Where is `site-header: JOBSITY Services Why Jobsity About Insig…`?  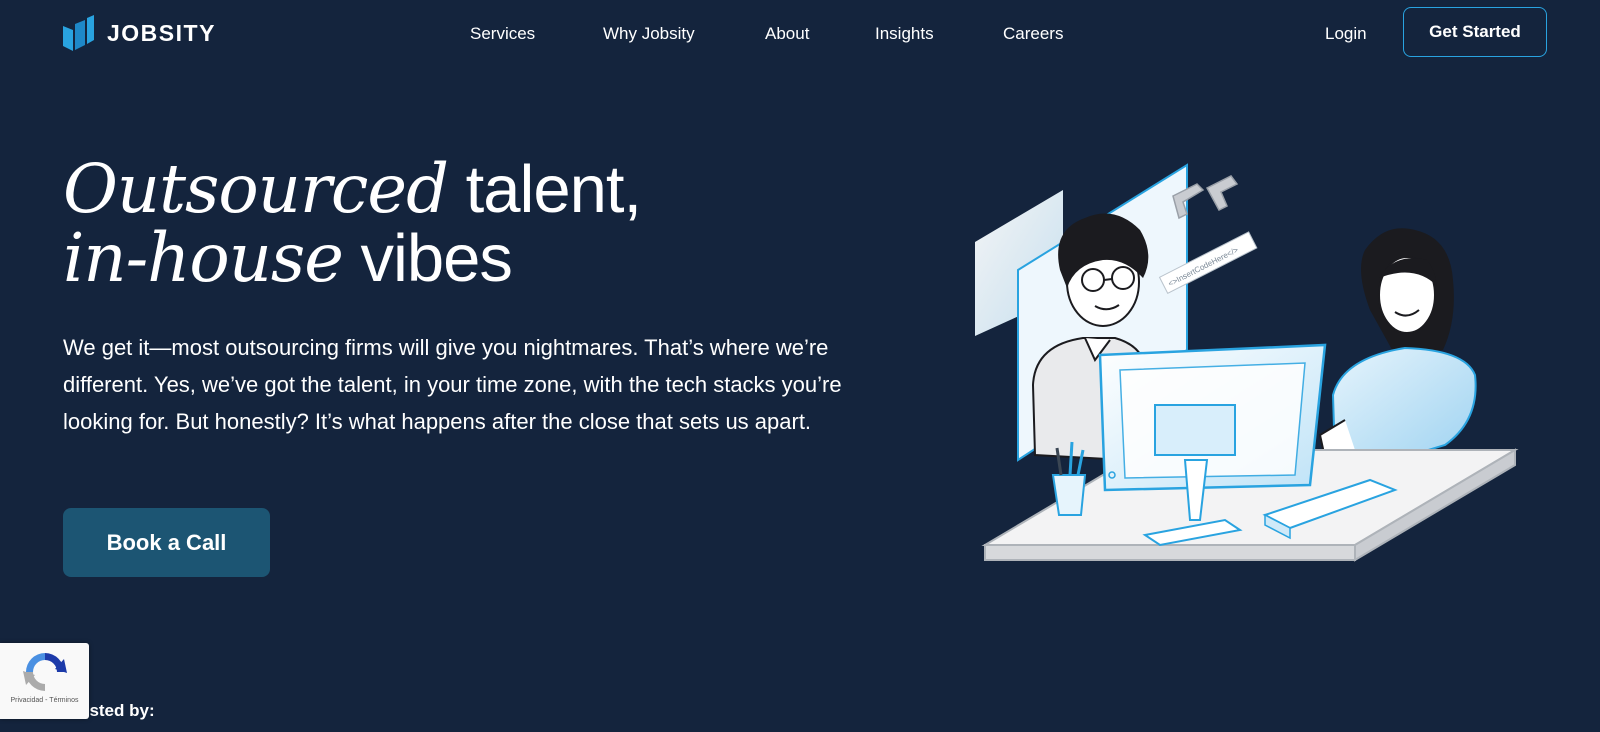 site-header: JOBSITY Services Why Jobsity About Insig… is located at coordinates (800, 33).